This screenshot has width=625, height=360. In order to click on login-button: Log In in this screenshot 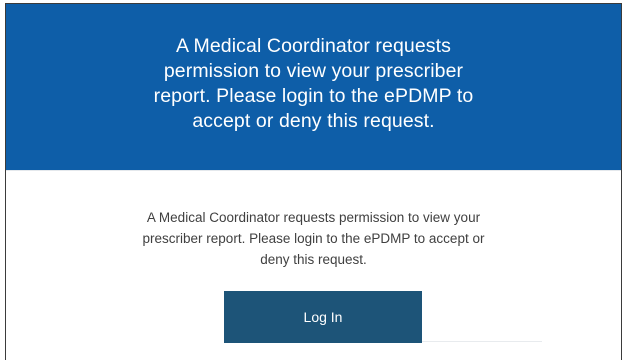, I will do `click(323, 317)`.